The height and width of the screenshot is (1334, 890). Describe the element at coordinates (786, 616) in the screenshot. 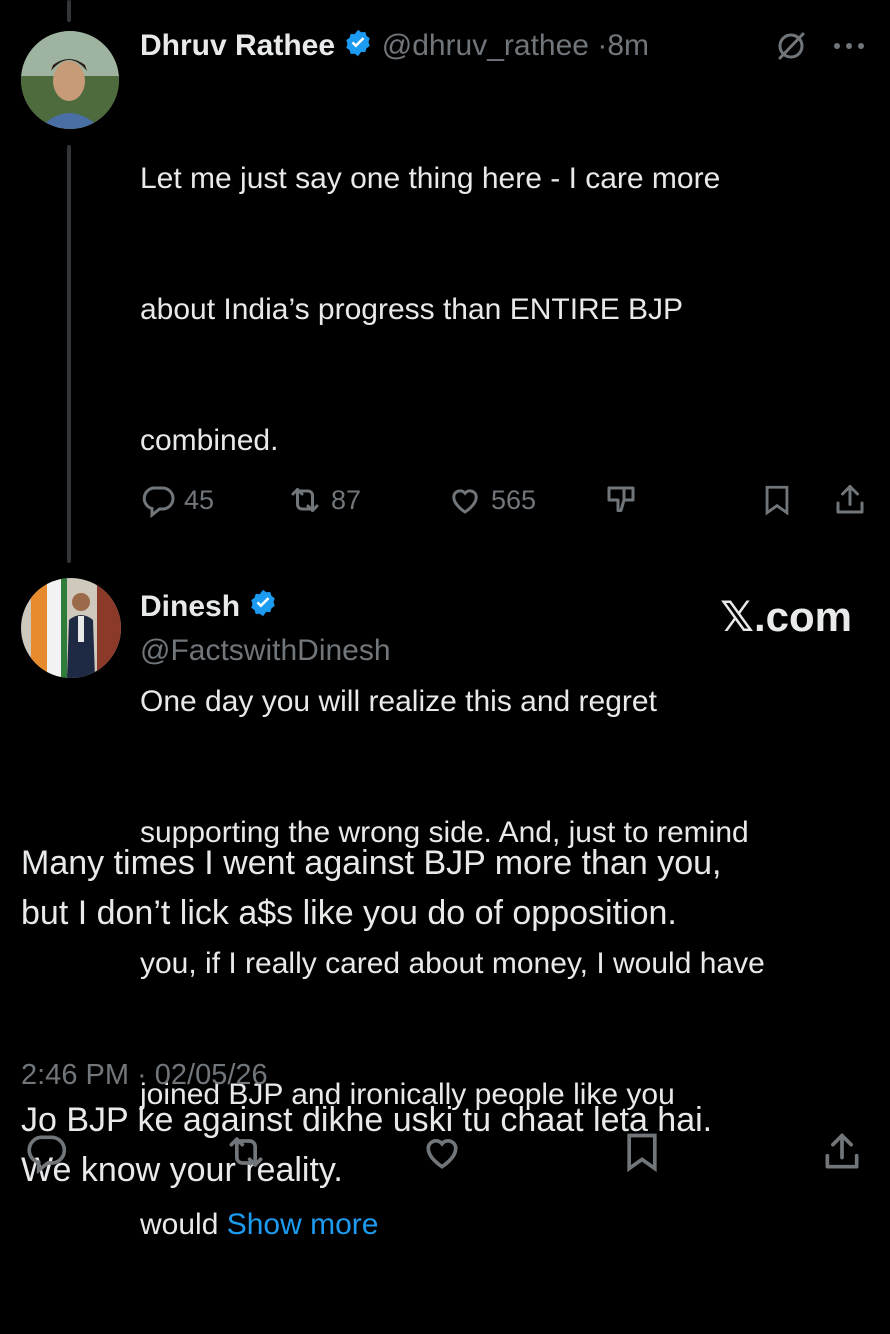

I see `watermark: 𝕏.com` at that location.